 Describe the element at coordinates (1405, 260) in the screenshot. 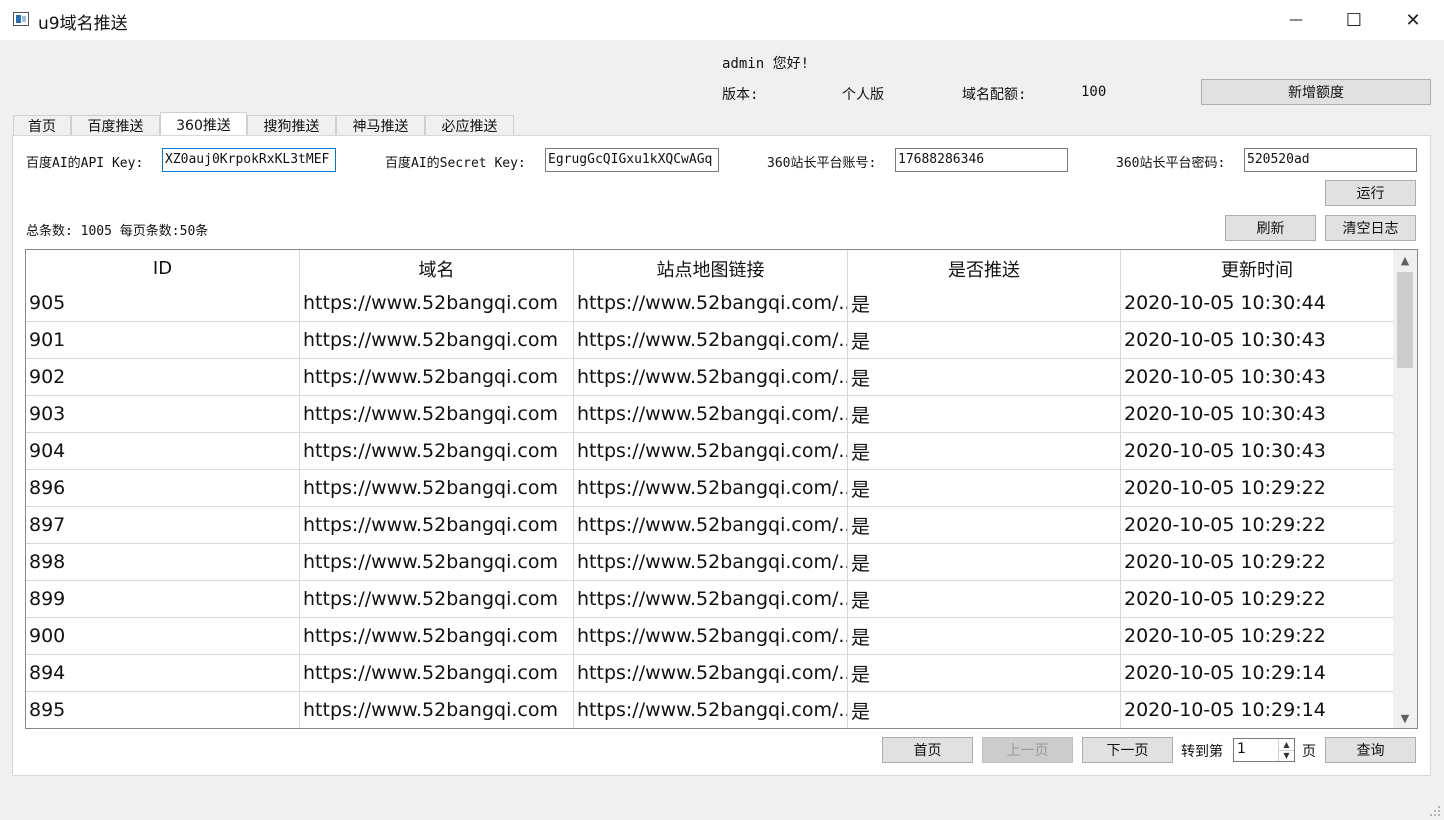

I see `scroll-up-icon: ▲` at that location.